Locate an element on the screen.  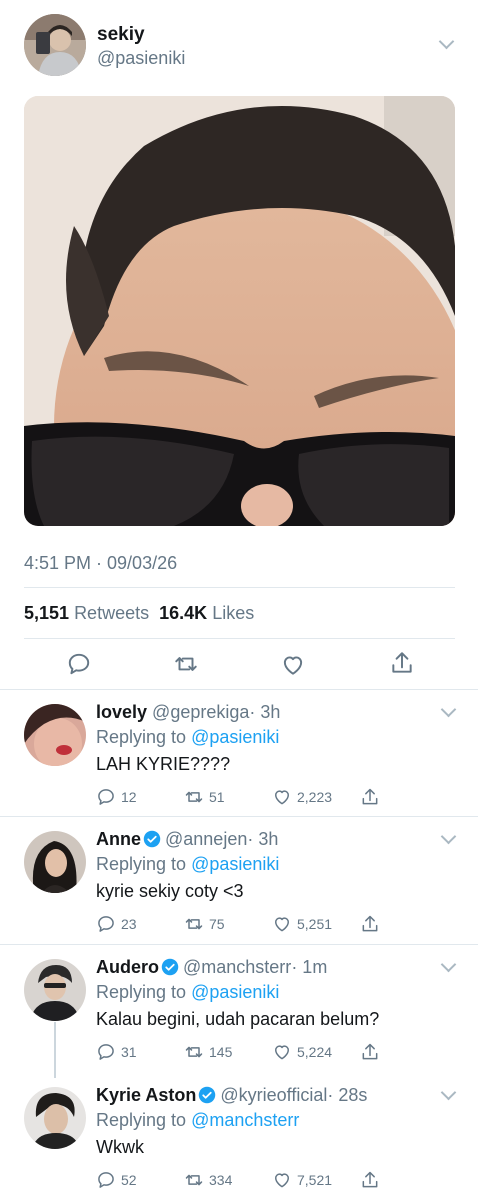
retweet-button: 334 is located at coordinates (208, 1180).